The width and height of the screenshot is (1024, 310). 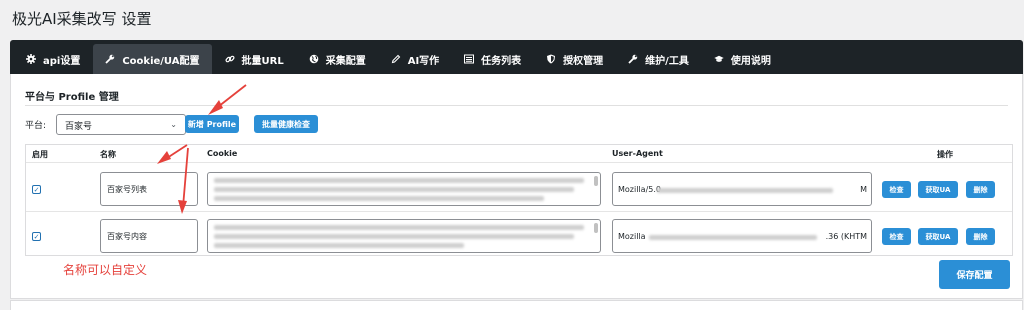 I want to click on user-agent-input: Mozilla/5.0 M, so click(x=742, y=189).